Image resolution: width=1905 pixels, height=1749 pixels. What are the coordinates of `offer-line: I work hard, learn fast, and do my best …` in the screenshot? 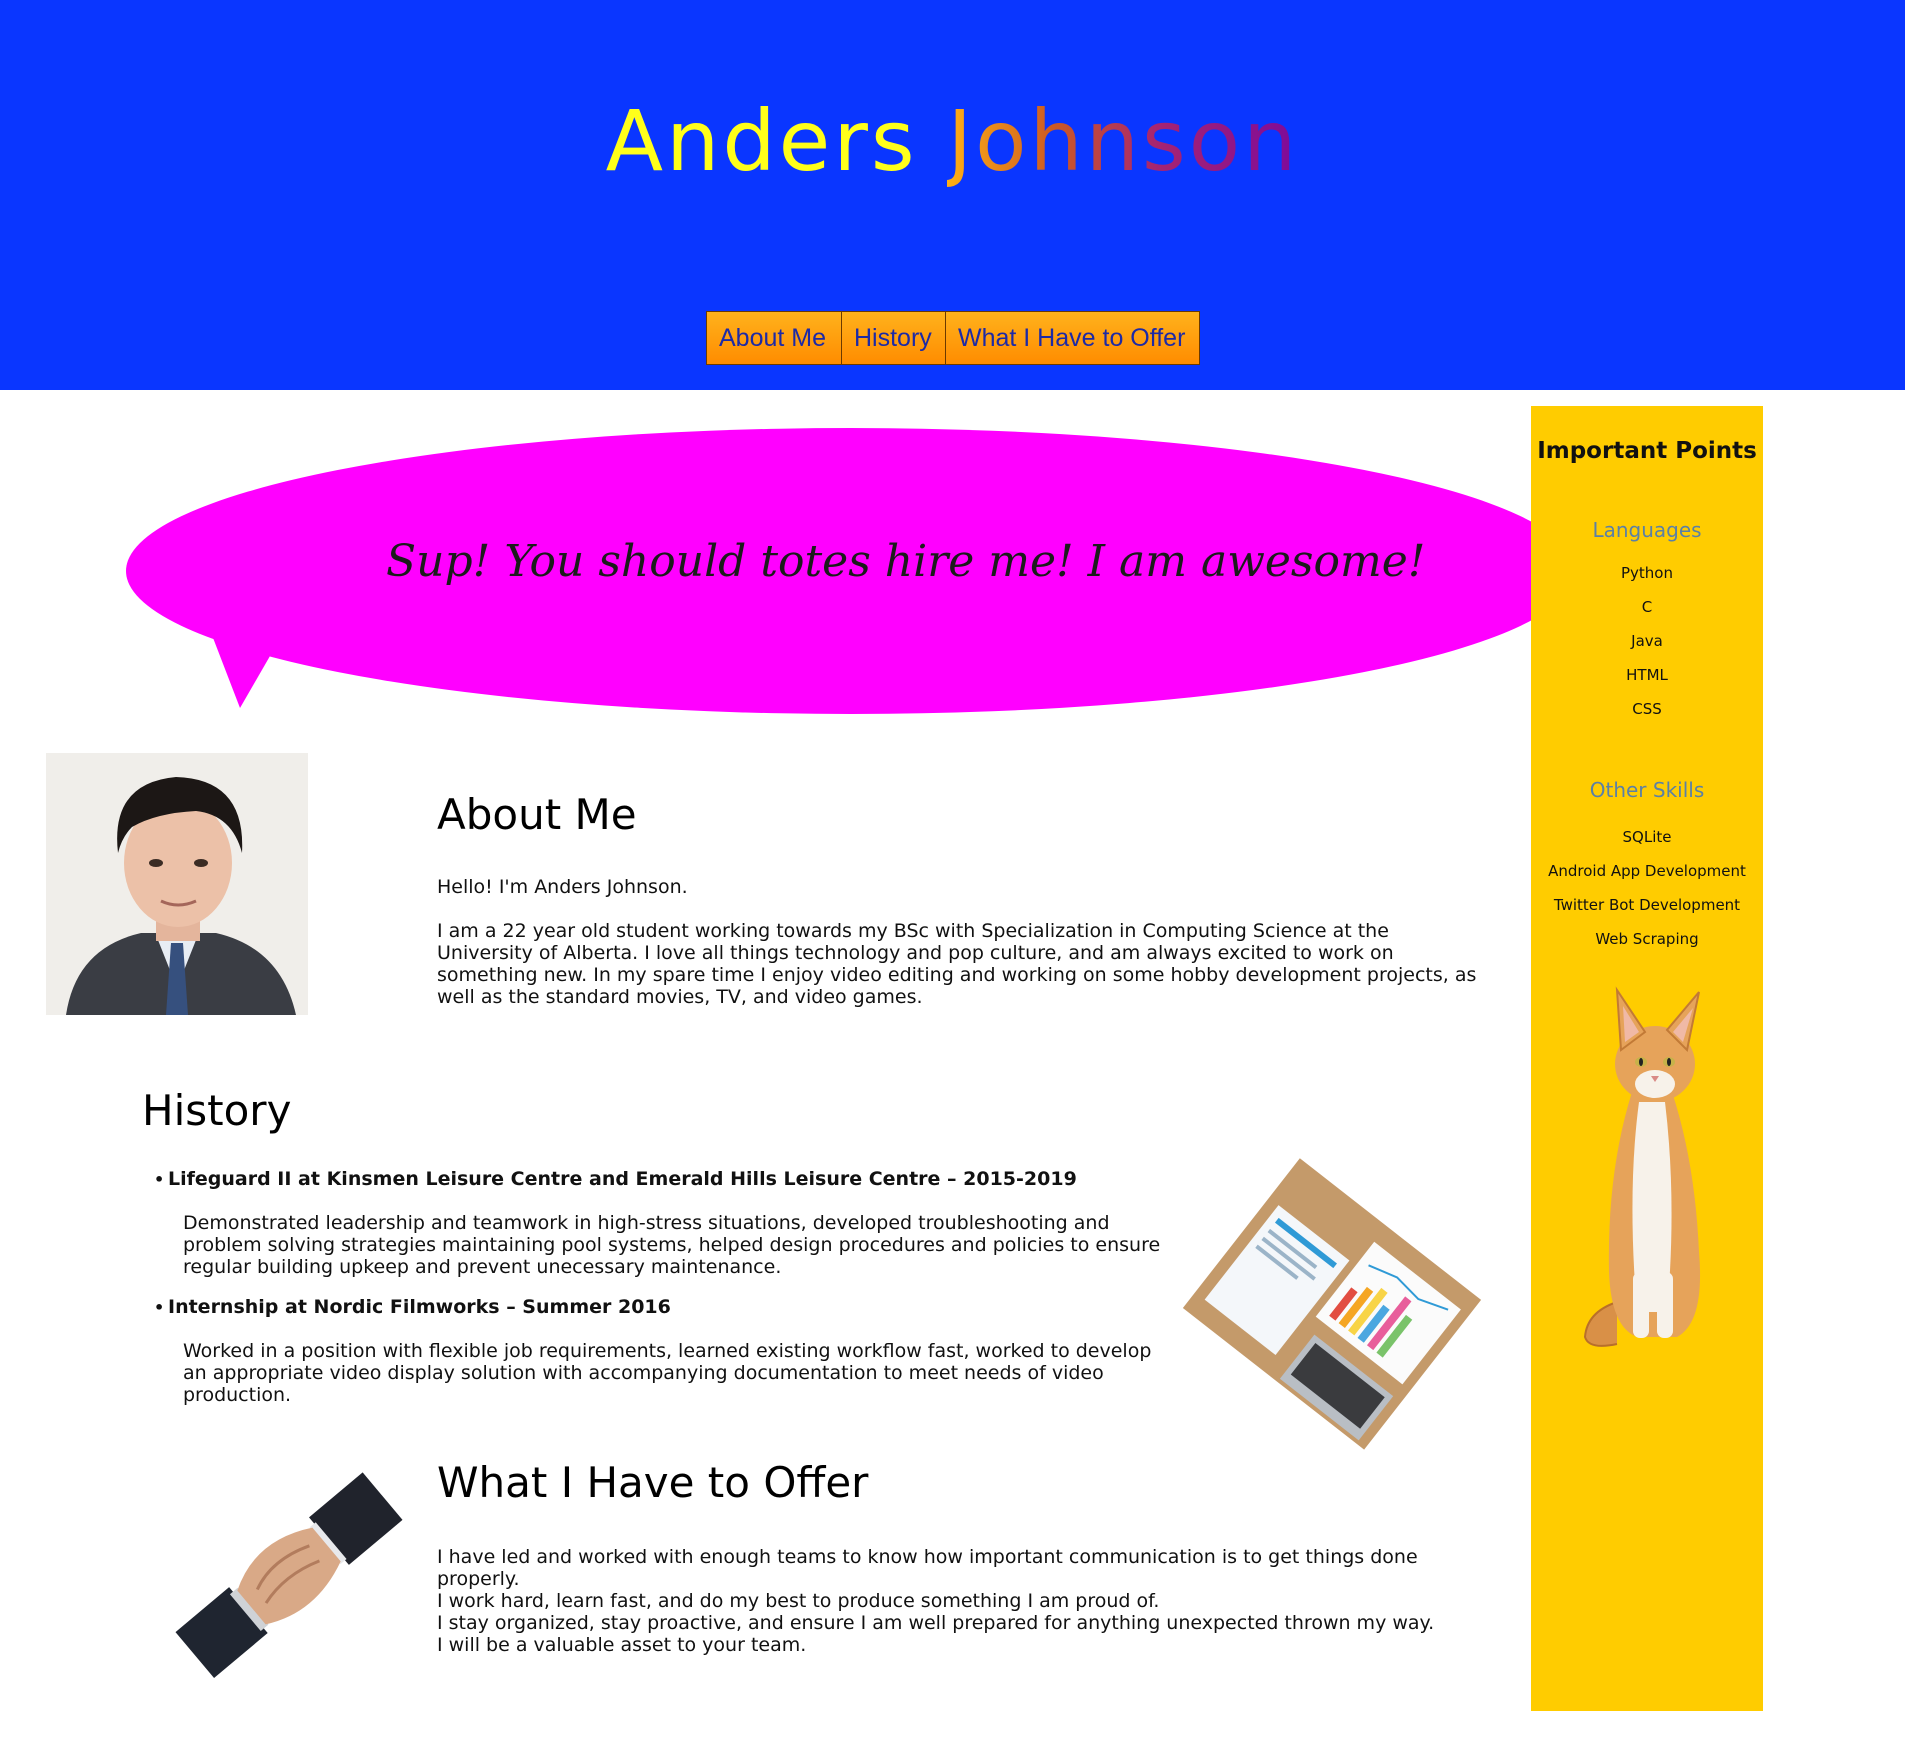 It's located at (798, 1601).